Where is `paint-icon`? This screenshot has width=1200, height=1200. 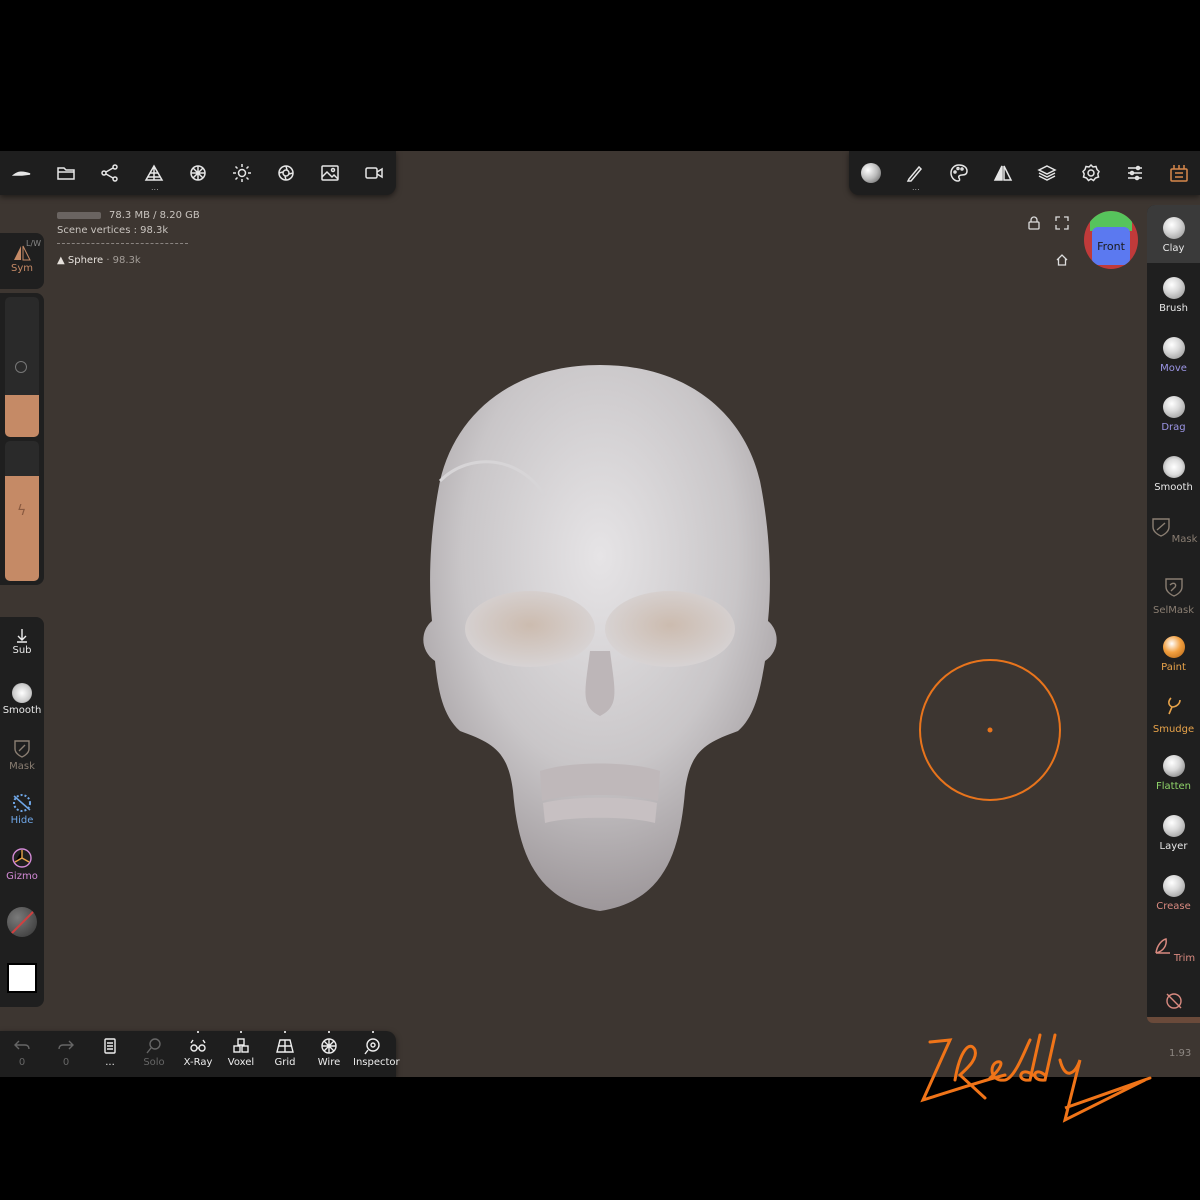
paint-icon is located at coordinates (1173, 646).